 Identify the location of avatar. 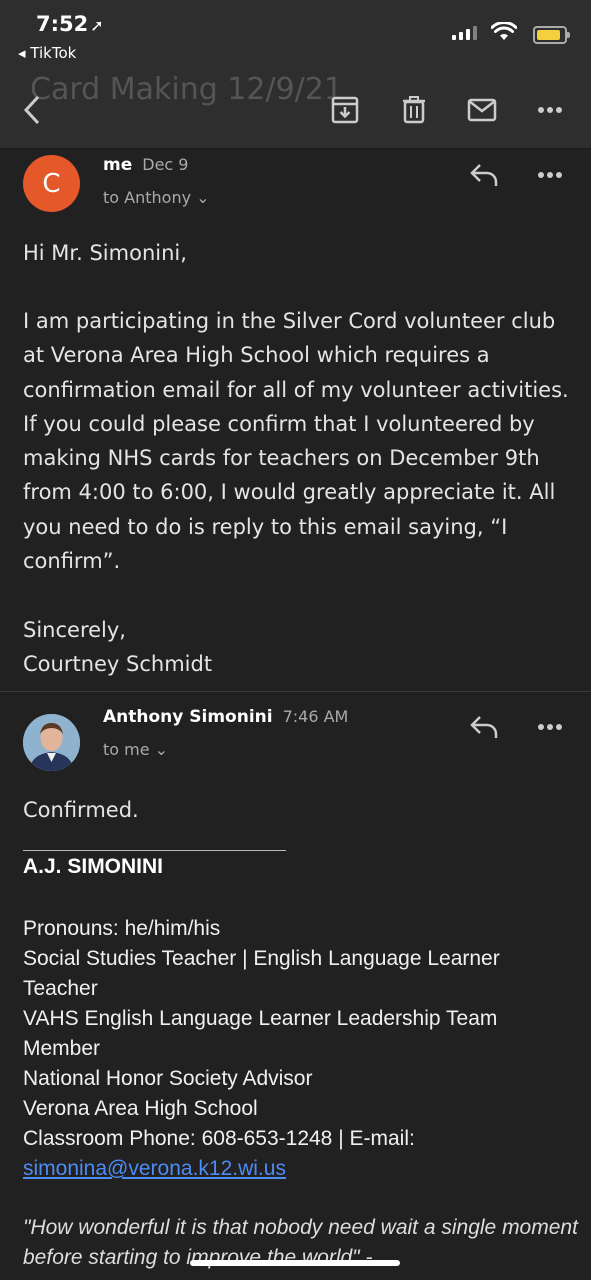
(51, 742).